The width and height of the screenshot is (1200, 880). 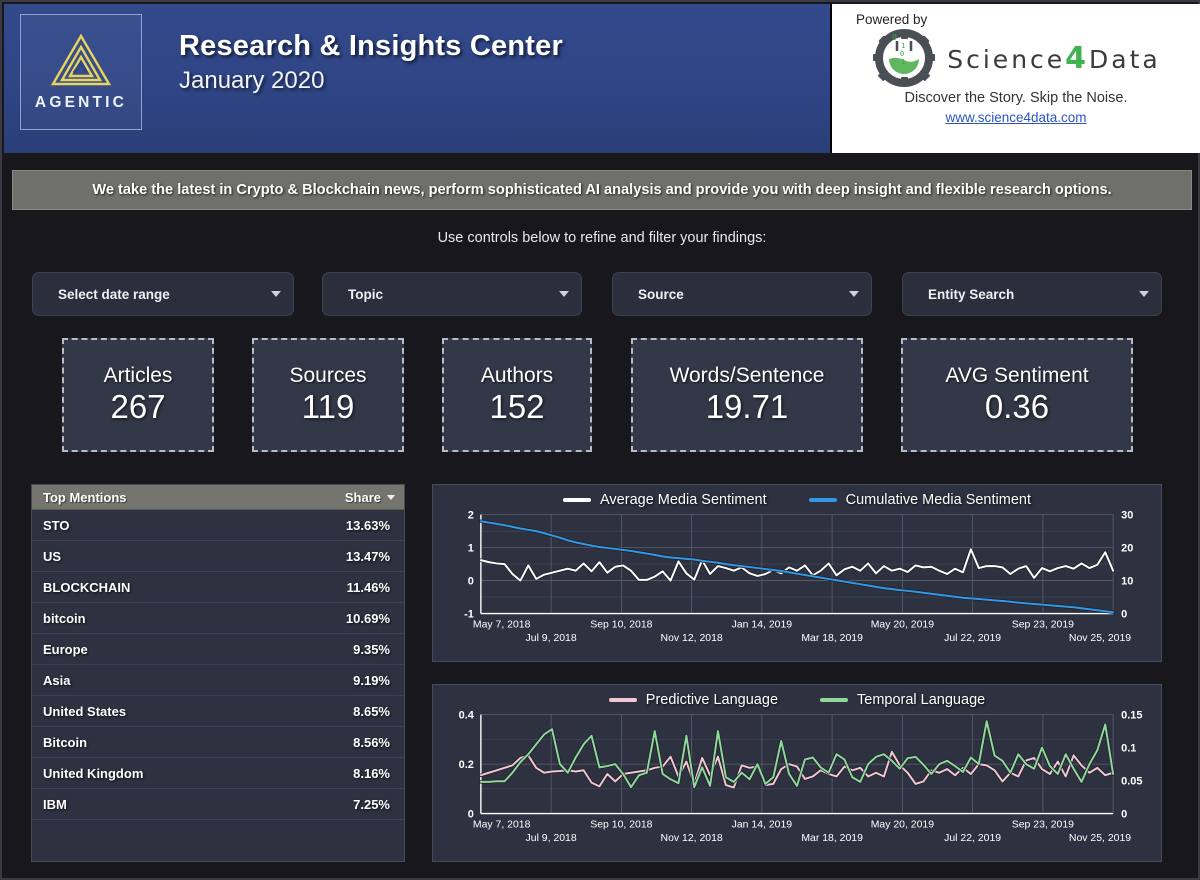 What do you see at coordinates (371, 680) in the screenshot?
I see `table-cell-share: 9.19%` at bounding box center [371, 680].